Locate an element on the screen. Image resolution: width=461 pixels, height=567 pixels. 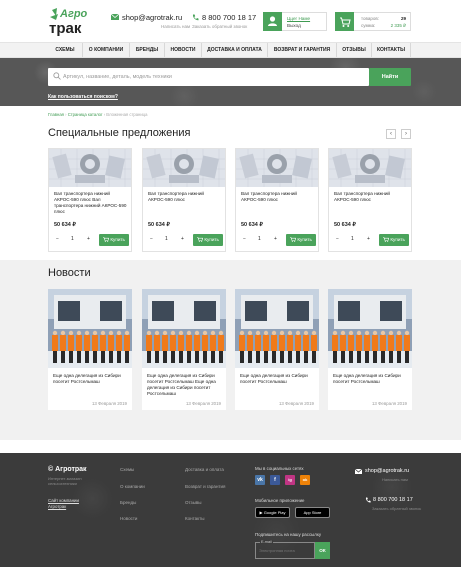
search-button: Найти is located at coordinates (390, 77).